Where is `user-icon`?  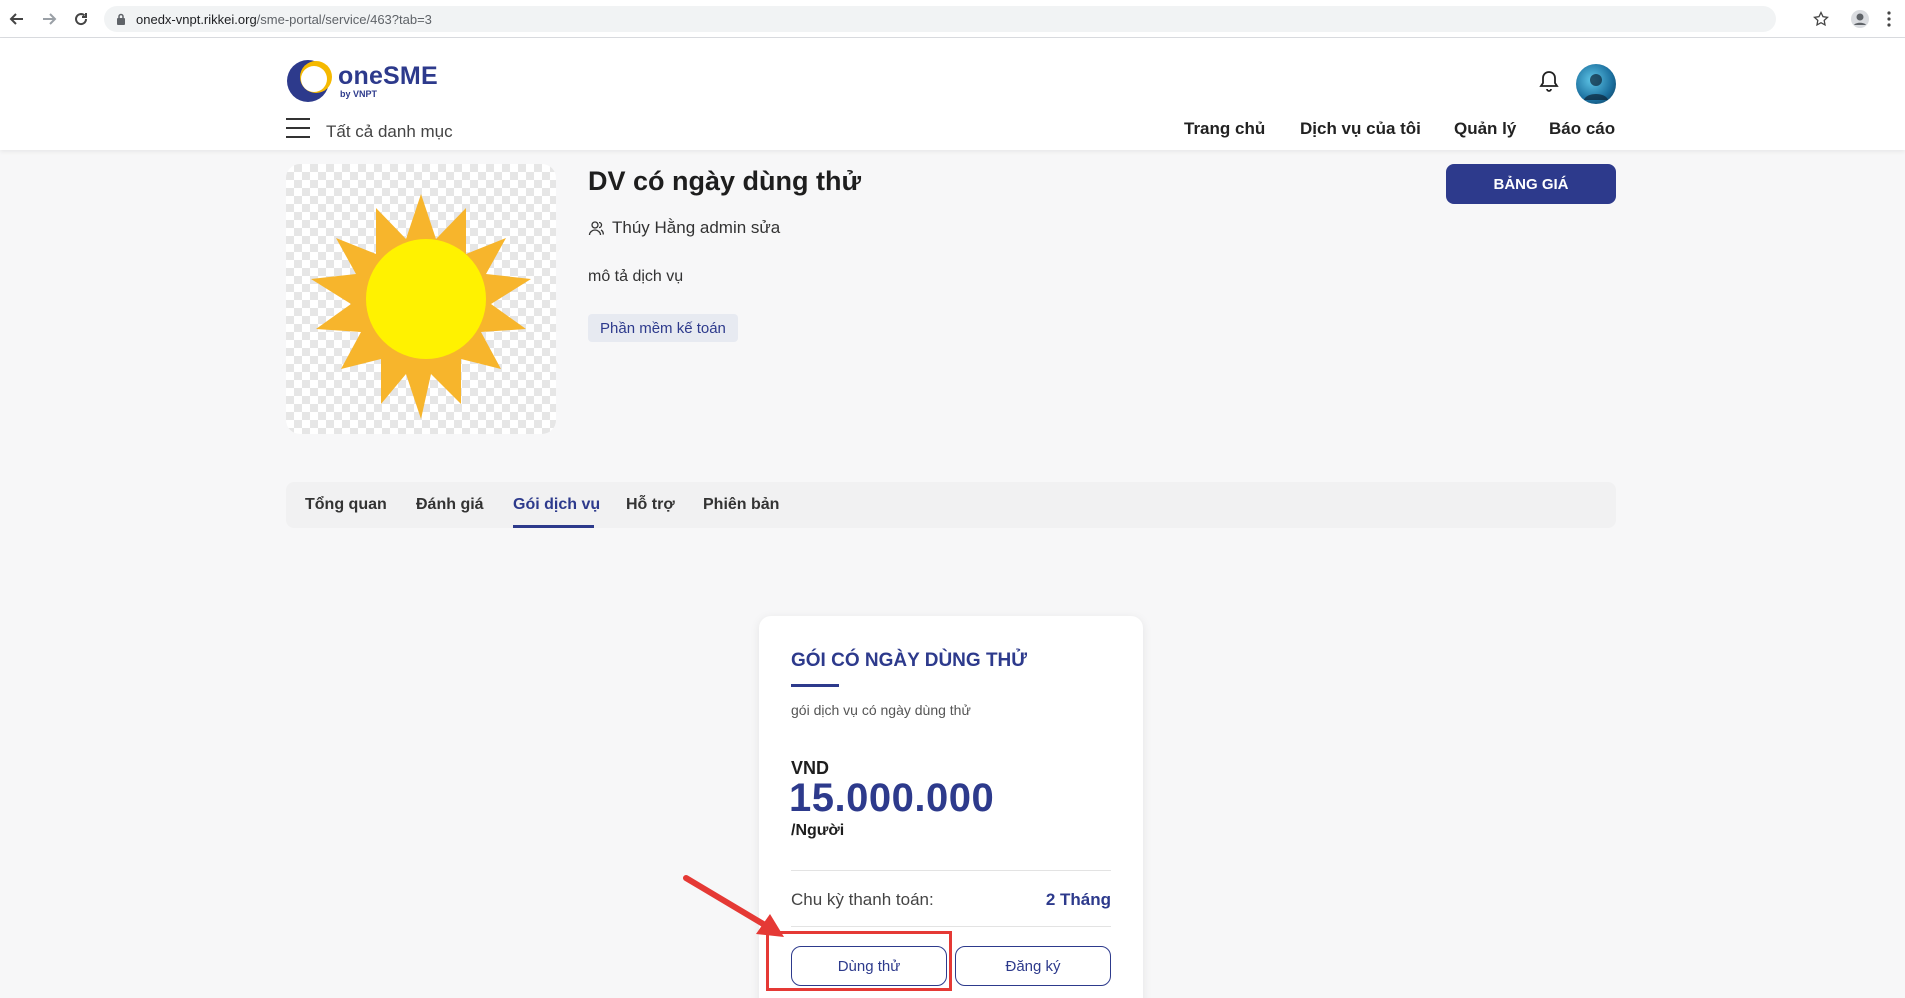 user-icon is located at coordinates (596, 228).